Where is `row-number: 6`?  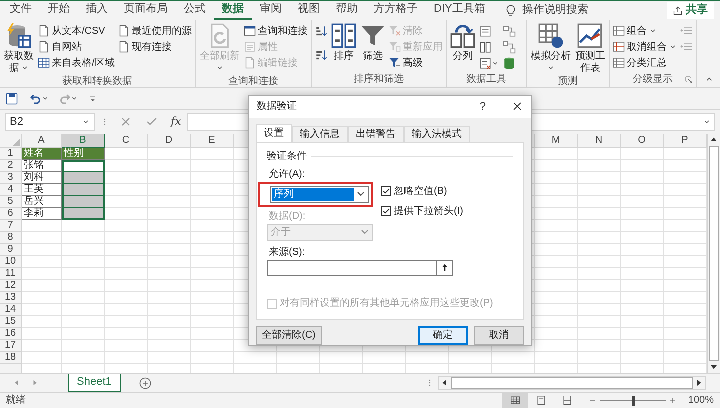
row-number: 6 is located at coordinates (11, 214).